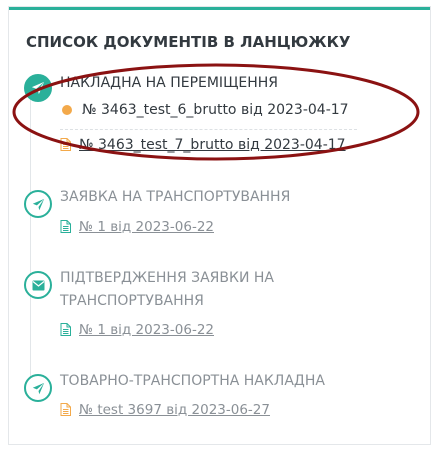 Image resolution: width=442 pixels, height=453 pixels. What do you see at coordinates (67, 110) in the screenshot?
I see `current-document-dot` at bounding box center [67, 110].